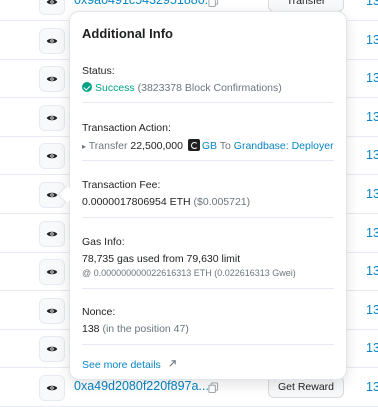 This screenshot has width=378, height=407. I want to click on token-logo-icon, so click(193, 145).